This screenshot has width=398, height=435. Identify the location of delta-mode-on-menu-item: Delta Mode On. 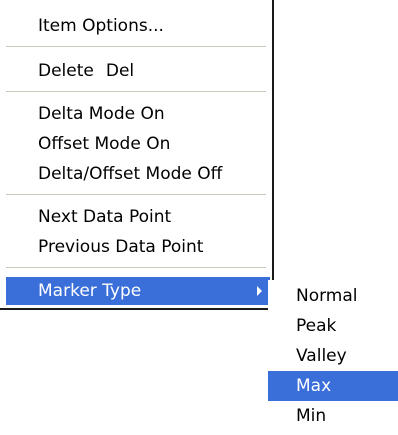
(138, 114).